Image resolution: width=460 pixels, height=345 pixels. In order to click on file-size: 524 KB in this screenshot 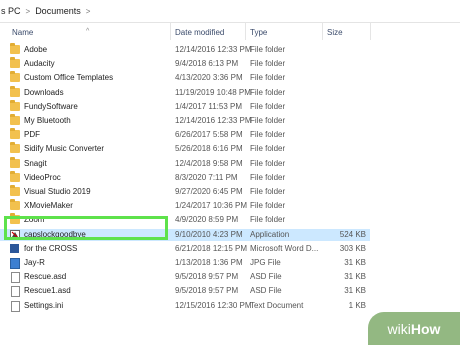, I will do `click(352, 234)`.